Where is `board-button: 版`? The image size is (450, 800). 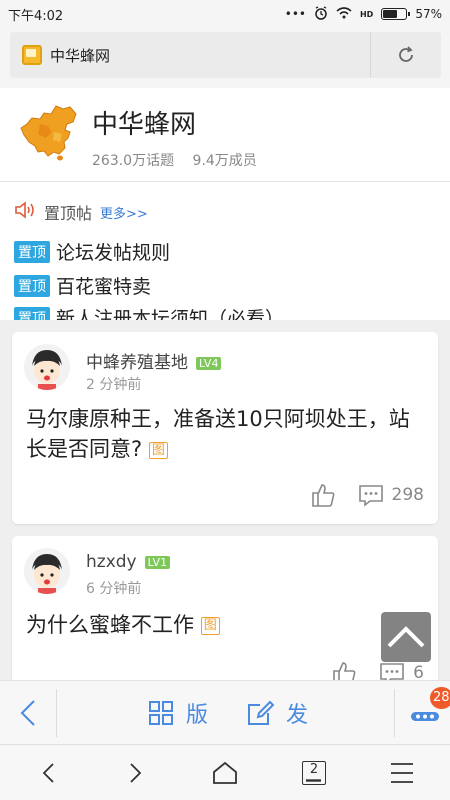 board-button: 版 is located at coordinates (178, 713).